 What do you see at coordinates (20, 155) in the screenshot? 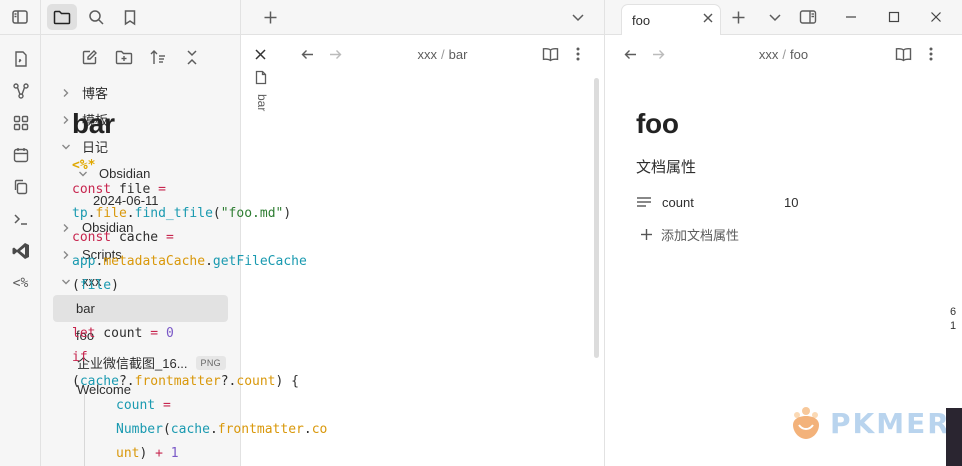
I see `daily-note-calendar-icon` at bounding box center [20, 155].